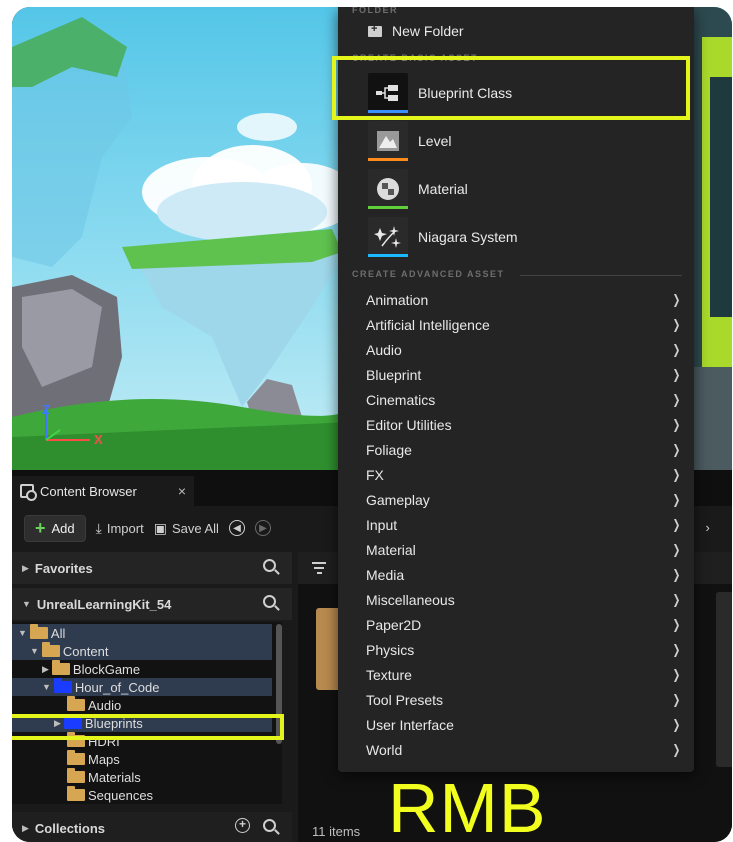 This screenshot has width=733, height=842. What do you see at coordinates (104, 759) in the screenshot?
I see `tree-label: Maps` at bounding box center [104, 759].